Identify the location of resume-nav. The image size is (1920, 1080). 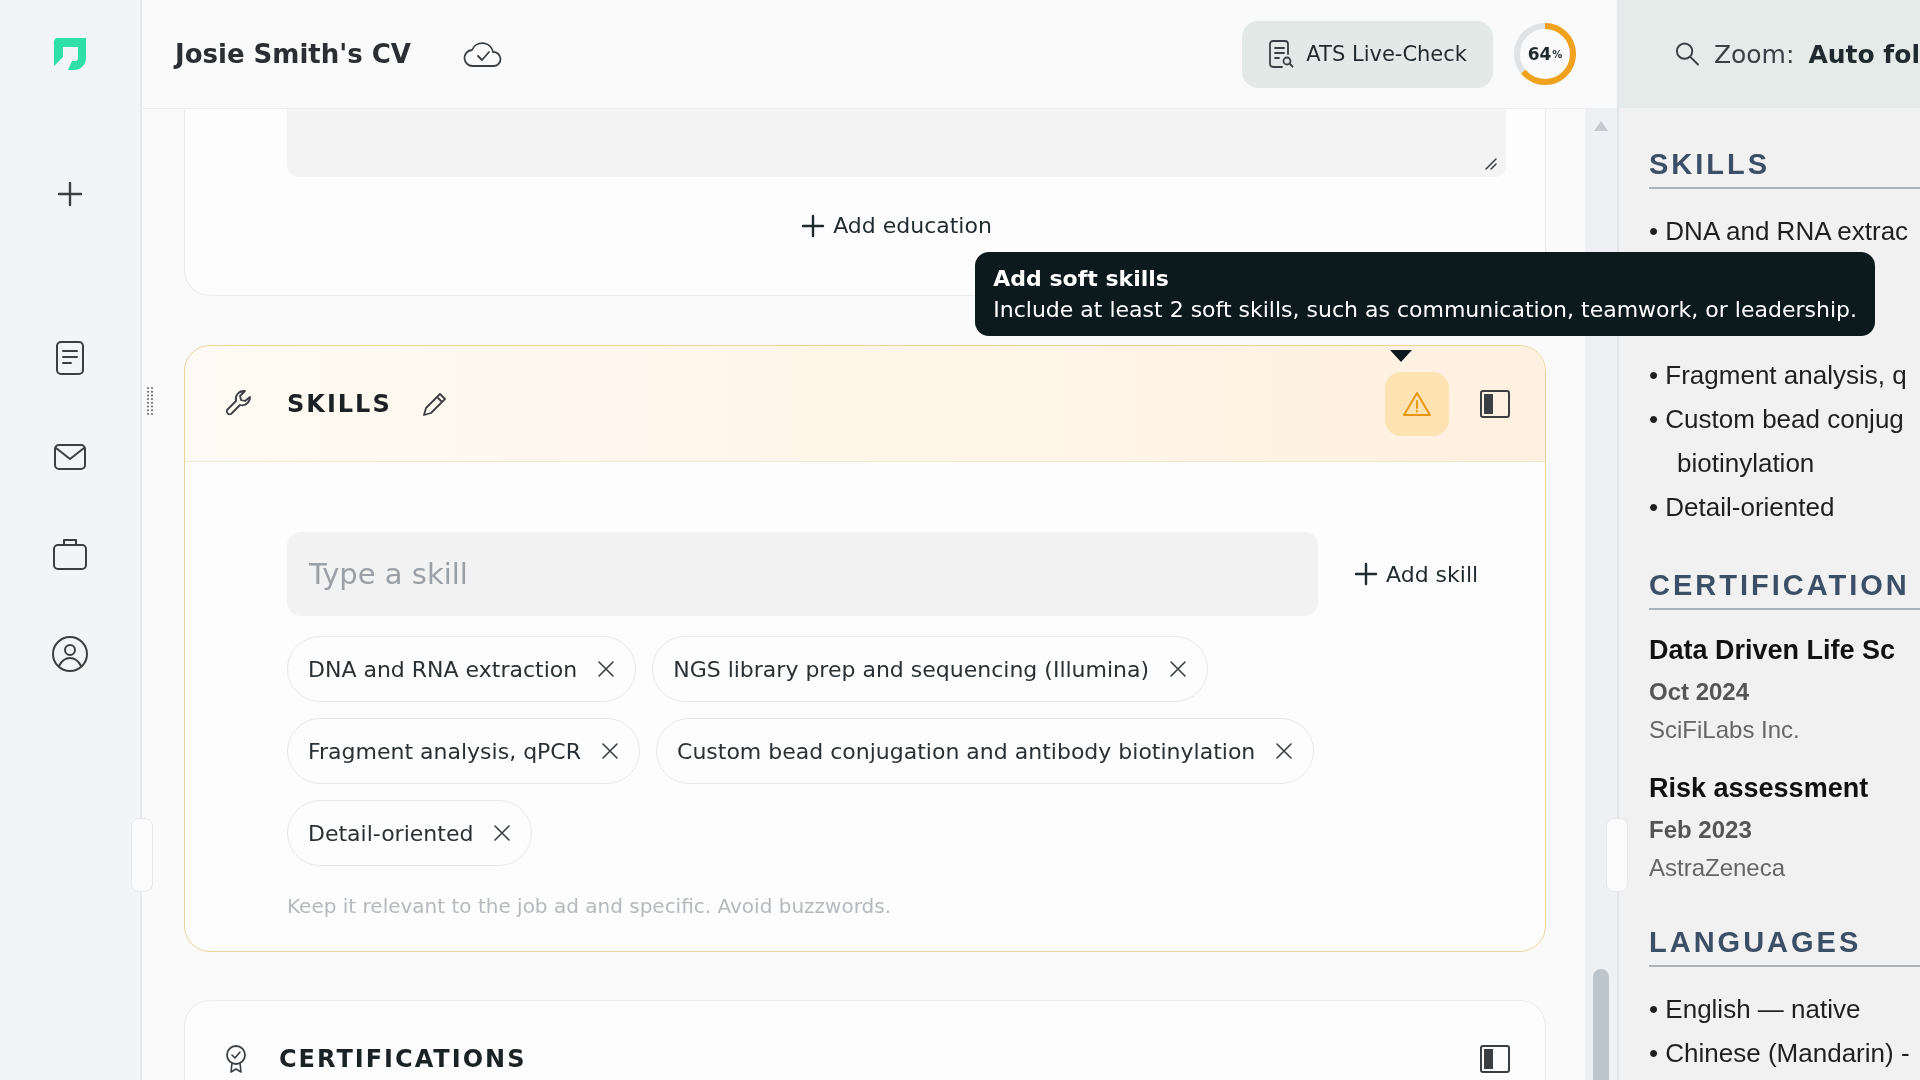
(70, 358).